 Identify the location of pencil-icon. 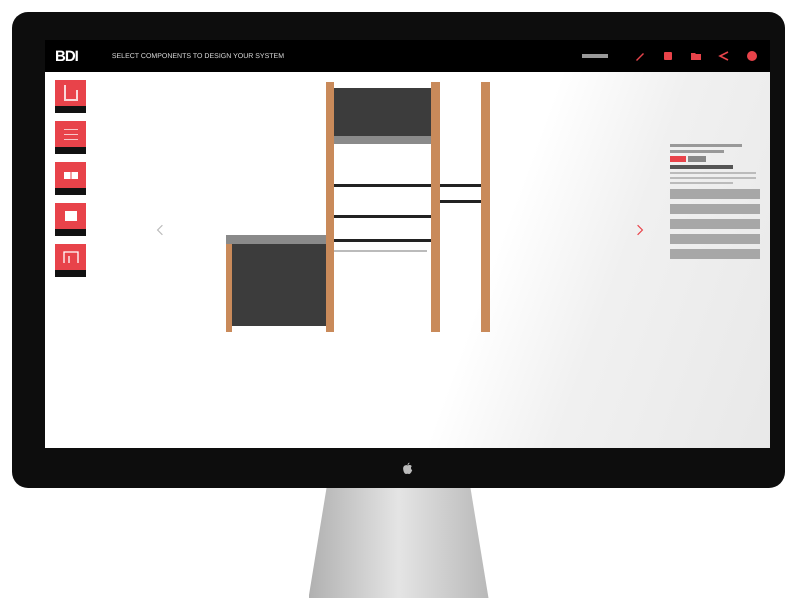
(640, 56).